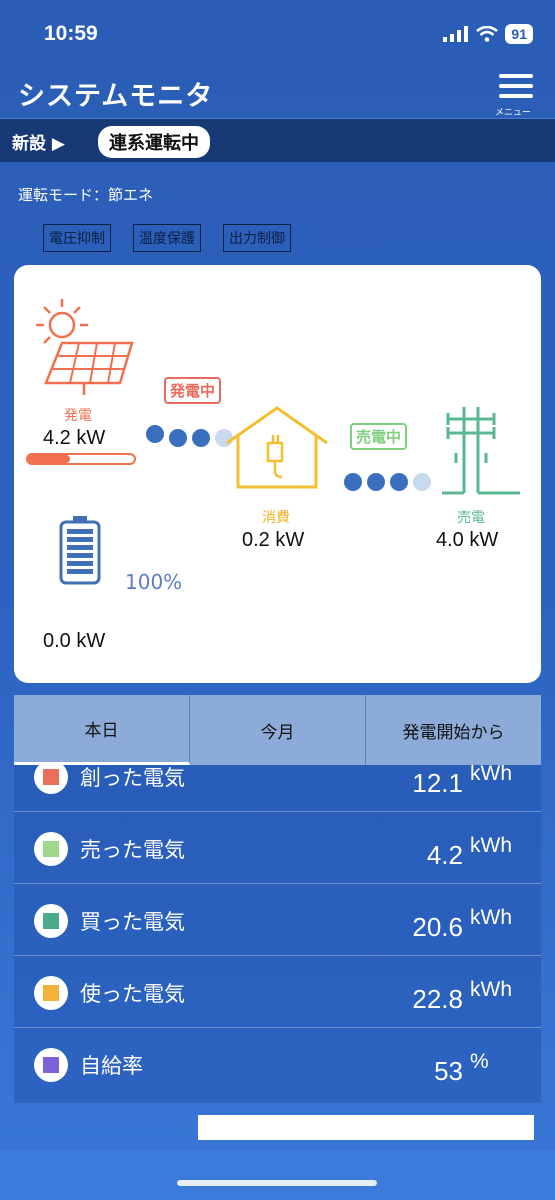 The image size is (555, 1200). Describe the element at coordinates (154, 142) in the screenshot. I see `running-status-badge: 連系運転中` at that location.